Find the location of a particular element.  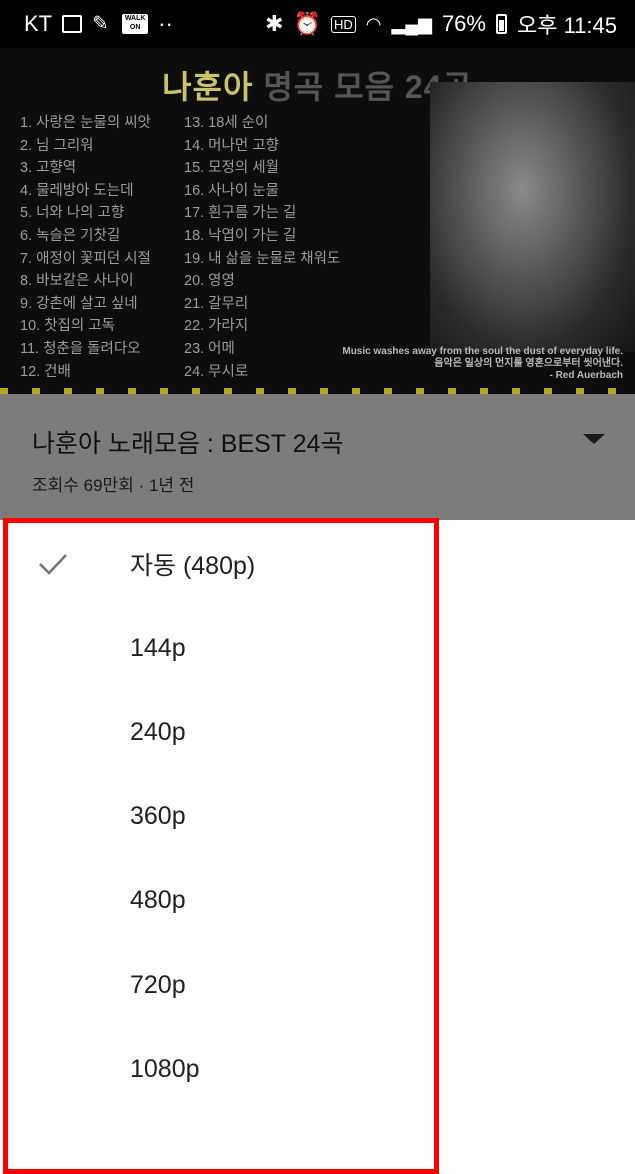

artist-photo is located at coordinates (532, 217).